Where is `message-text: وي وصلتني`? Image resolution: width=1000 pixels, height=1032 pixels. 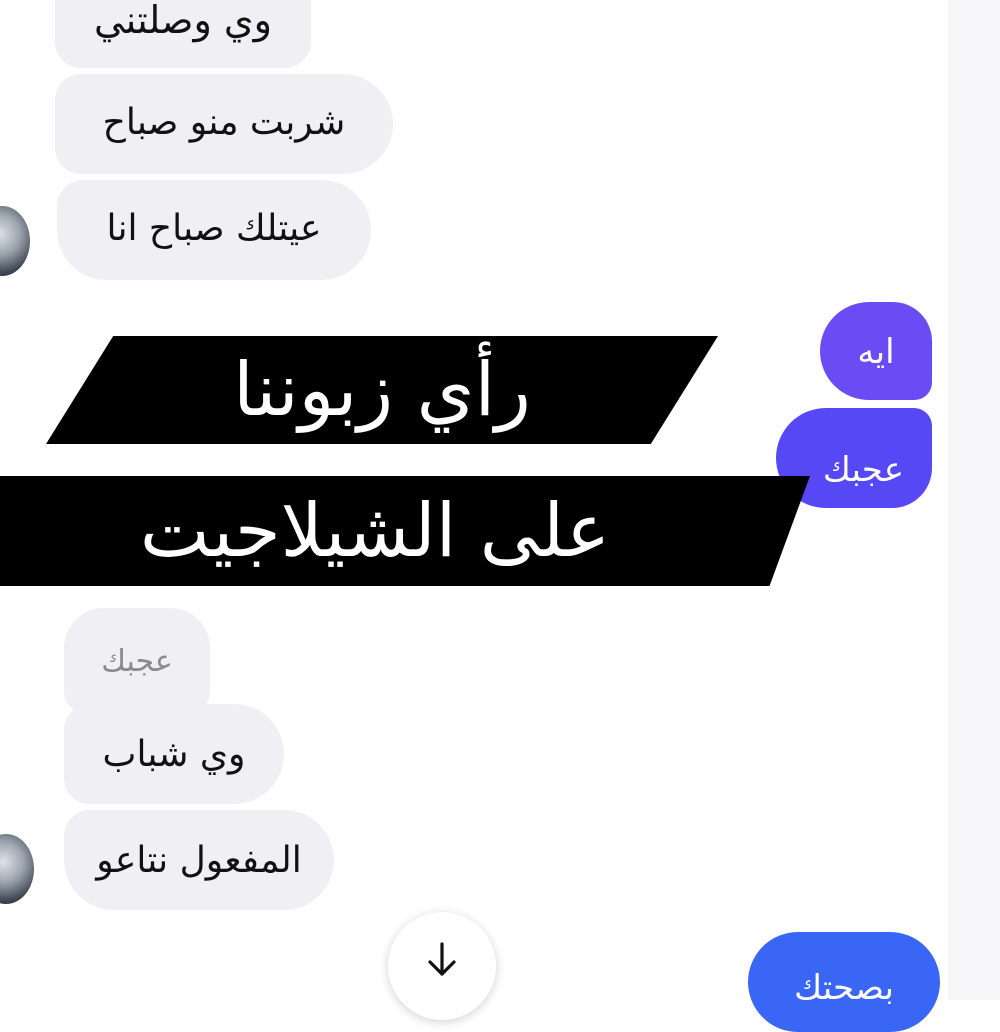
message-text: وي وصلتني is located at coordinates (183, 21).